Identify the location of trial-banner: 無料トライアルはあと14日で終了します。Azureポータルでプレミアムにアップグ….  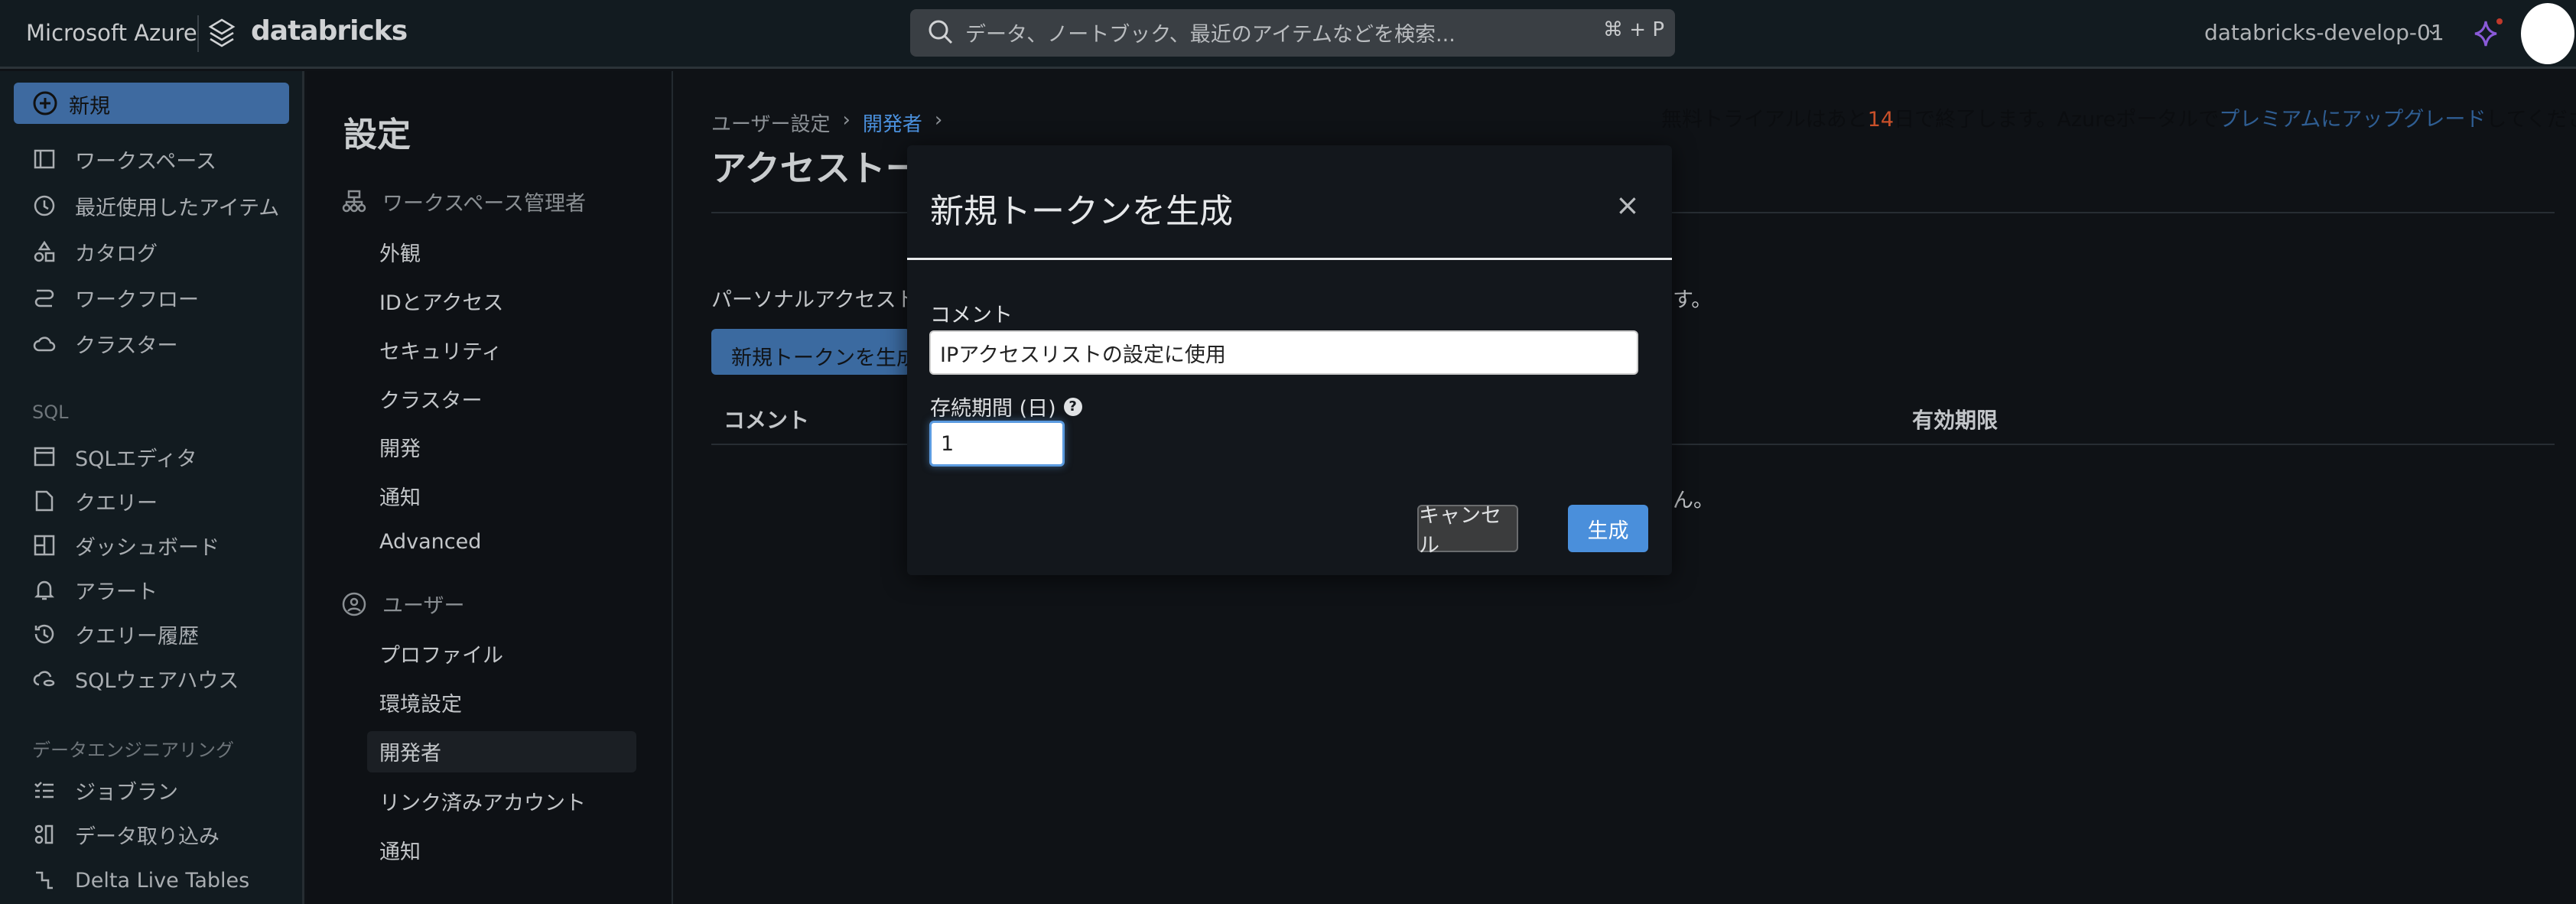
(2118, 117).